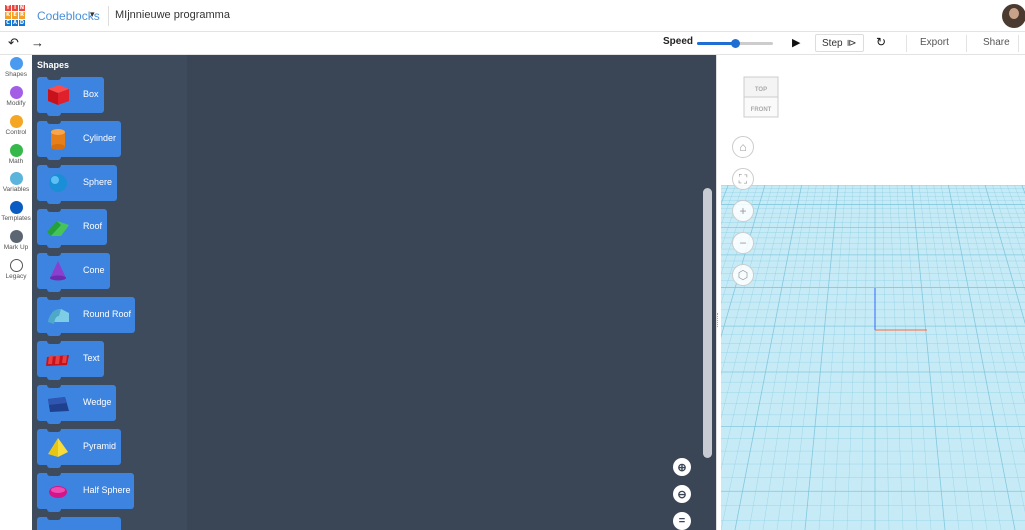 This screenshot has height=530, width=1025. What do you see at coordinates (70, 96) in the screenshot?
I see `block-box: Box` at bounding box center [70, 96].